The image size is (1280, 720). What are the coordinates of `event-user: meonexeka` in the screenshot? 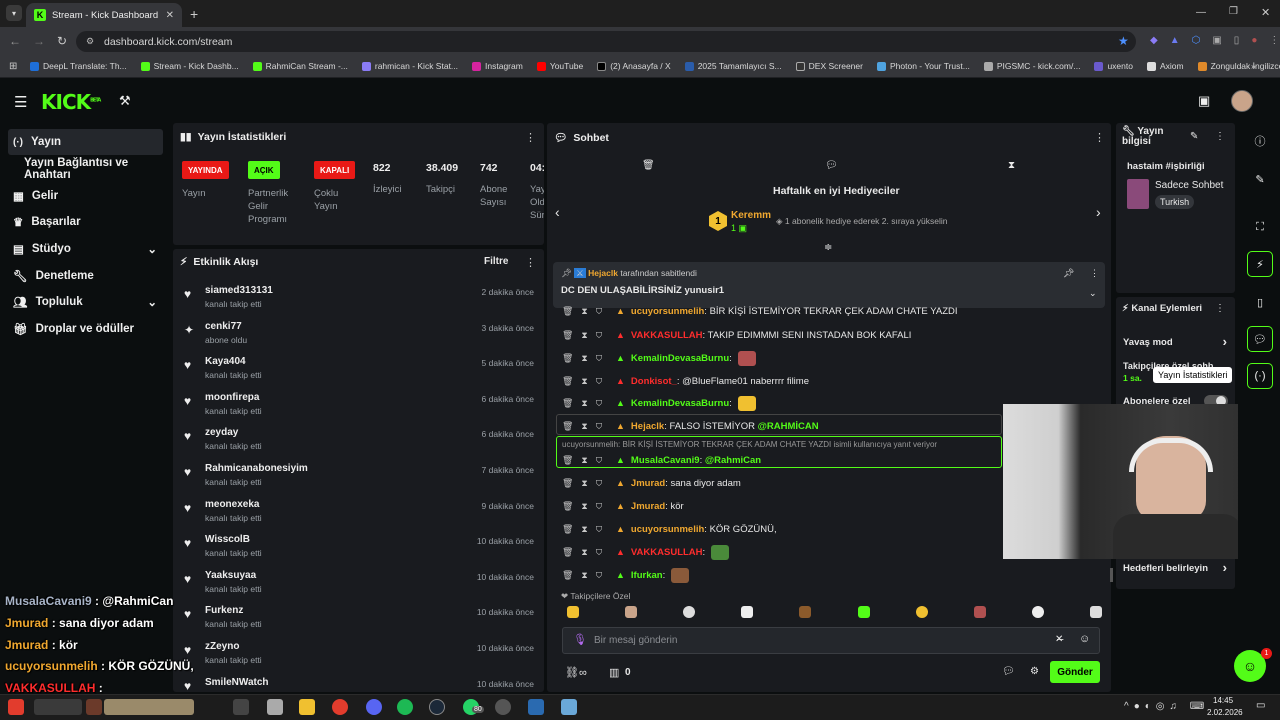 It's located at (232, 504).